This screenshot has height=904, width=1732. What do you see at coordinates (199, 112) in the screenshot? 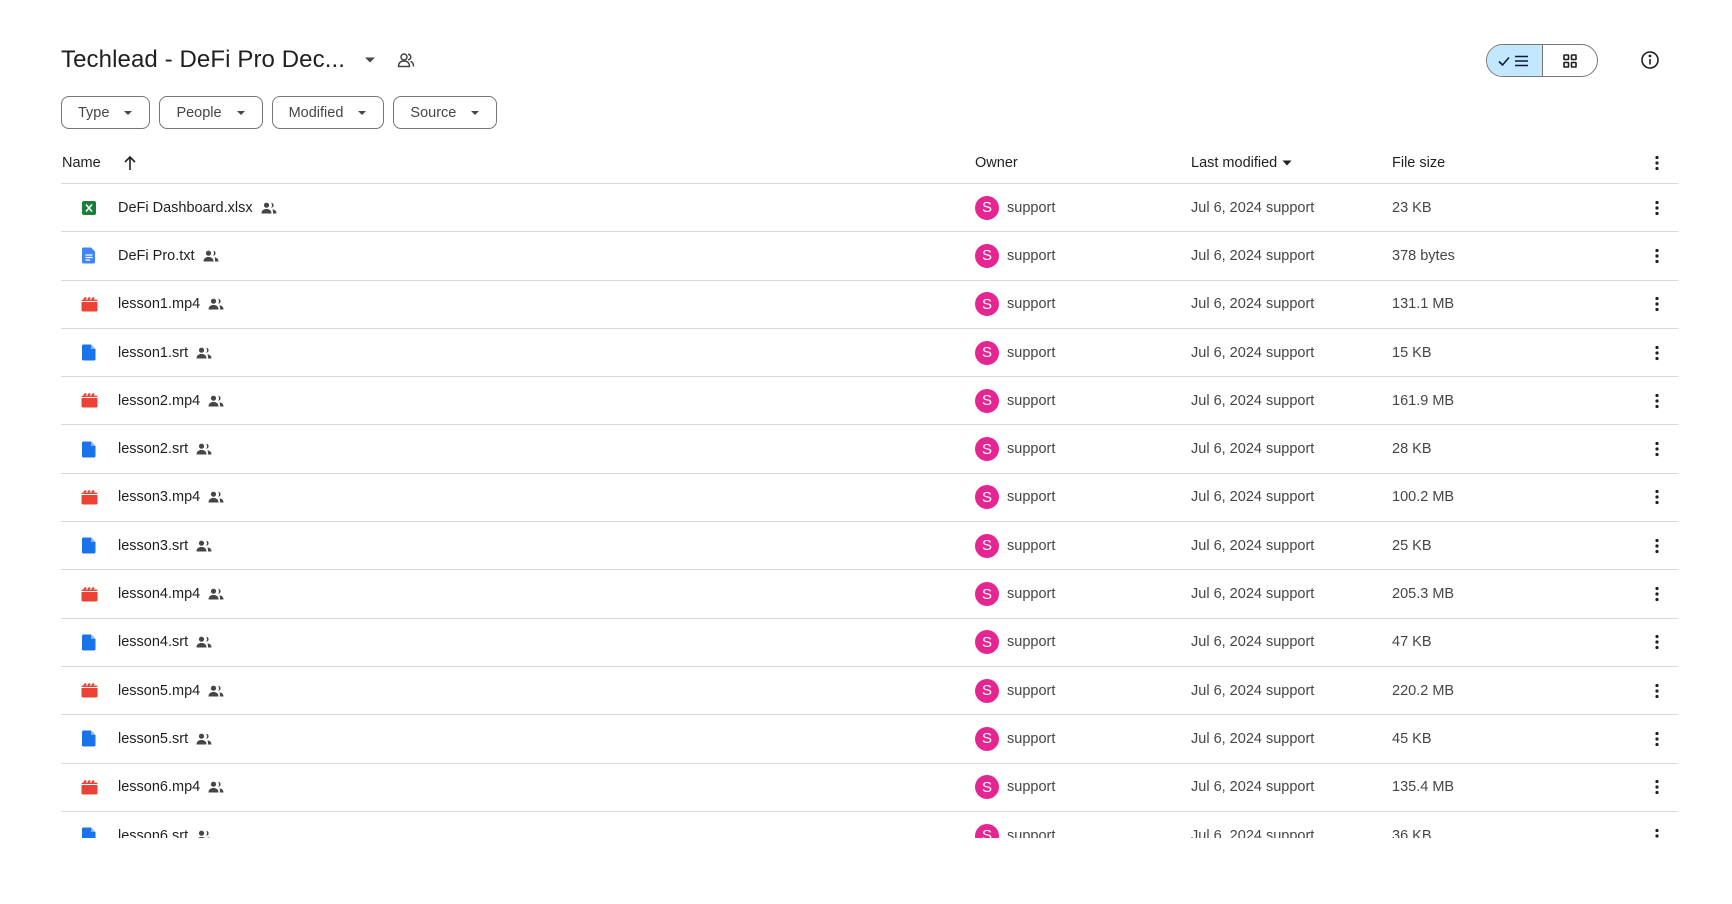
I see `chip-label: People` at bounding box center [199, 112].